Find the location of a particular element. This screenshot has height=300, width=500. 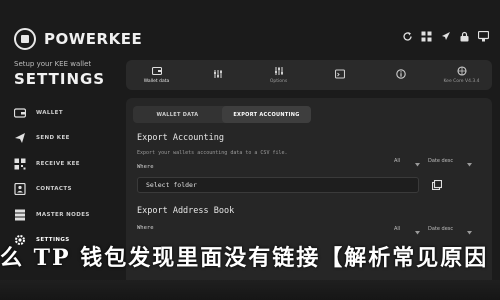

overlay-caption: 么 TP 钱包发现里面没有链接【解析常见原因 is located at coordinates (244, 258).